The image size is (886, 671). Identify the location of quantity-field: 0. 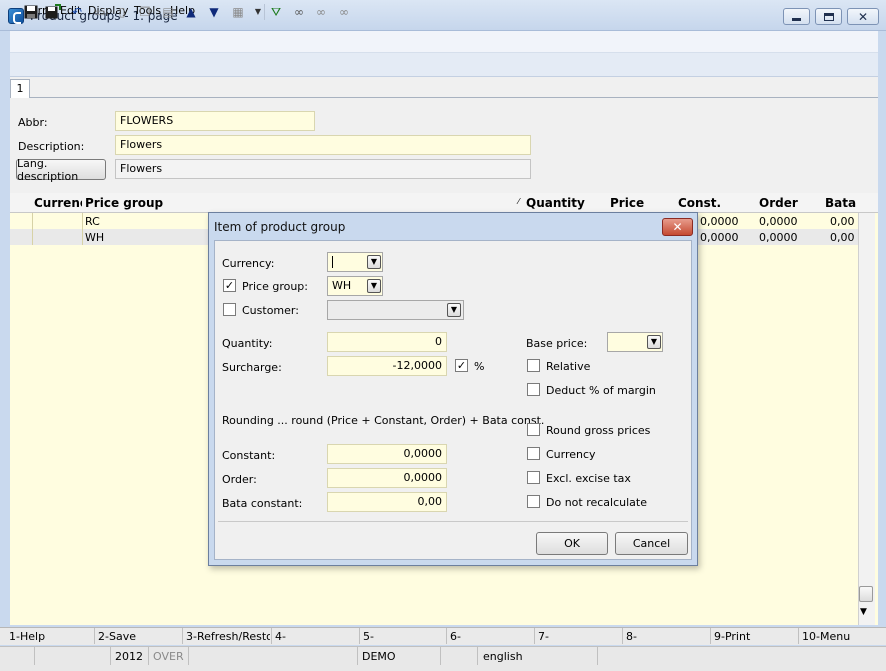
(387, 342).